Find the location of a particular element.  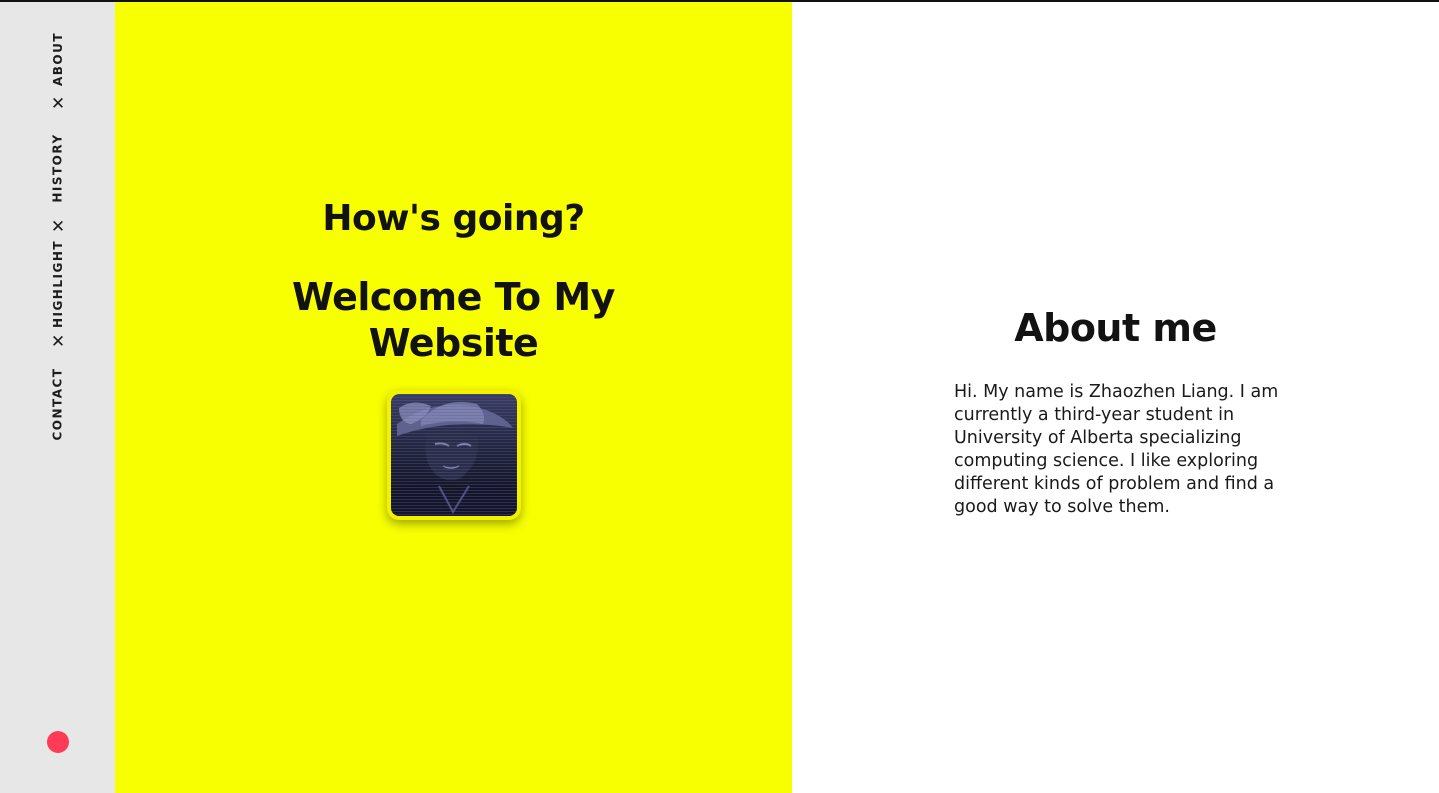

avatar-photo-icon is located at coordinates (454, 455).